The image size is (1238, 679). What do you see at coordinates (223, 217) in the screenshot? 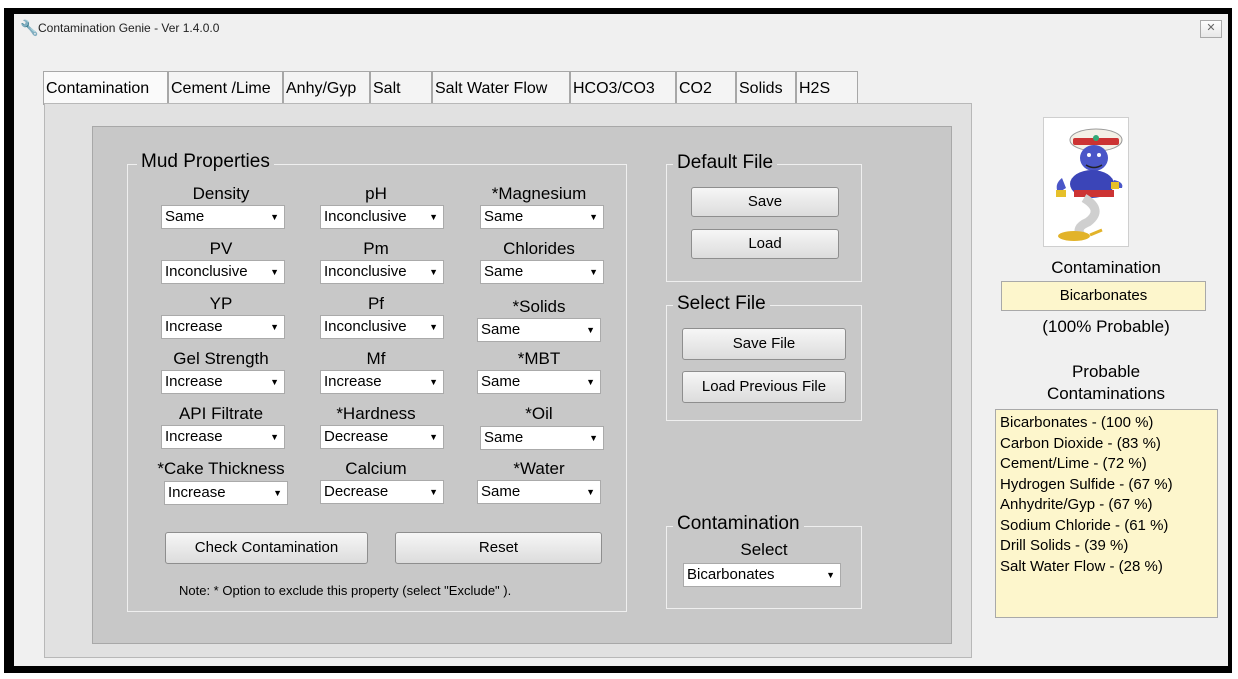
I see `density-dropdown: Same ▼` at bounding box center [223, 217].